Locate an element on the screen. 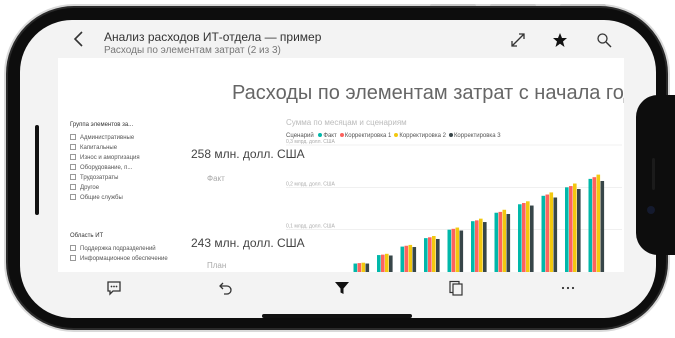 The image size is (675, 338). slicer-item: Общие службы is located at coordinates (96, 197).